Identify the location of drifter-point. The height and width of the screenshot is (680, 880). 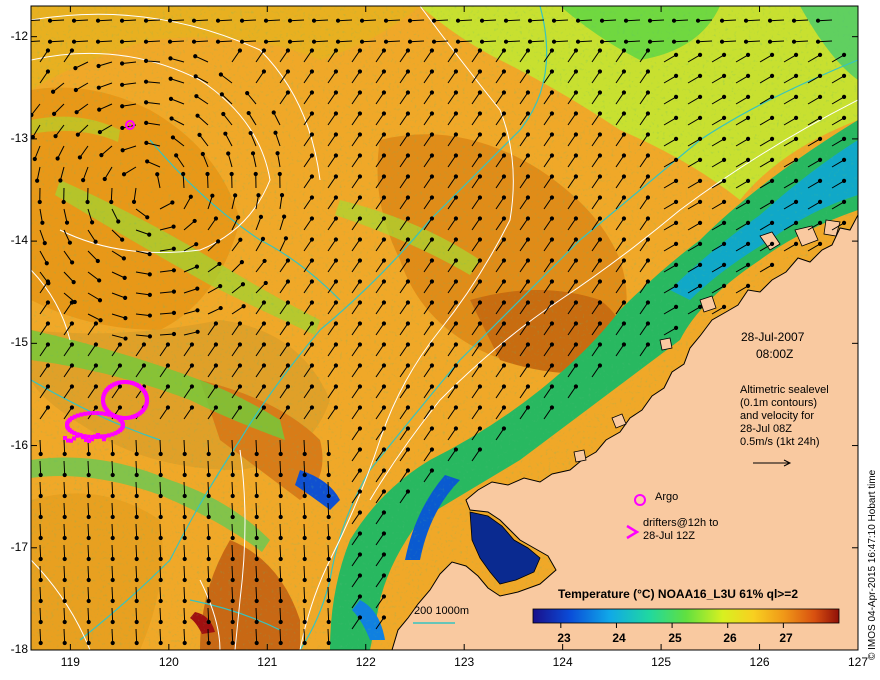
(93, 413).